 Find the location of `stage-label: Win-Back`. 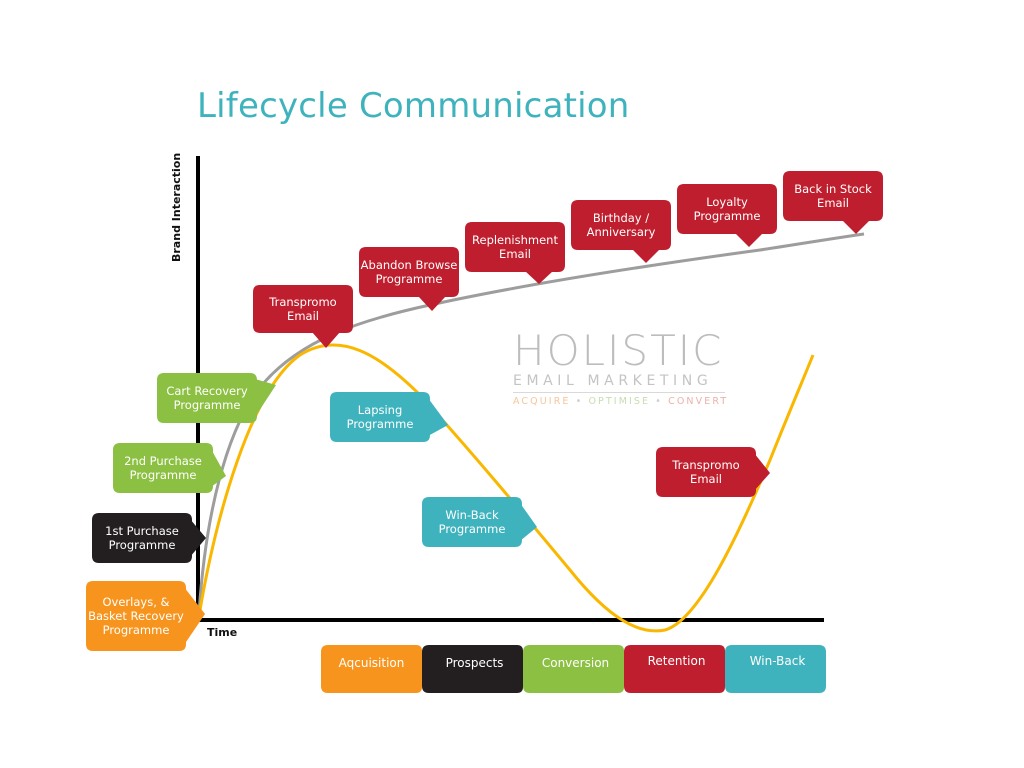

stage-label: Win-Back is located at coordinates (778, 661).